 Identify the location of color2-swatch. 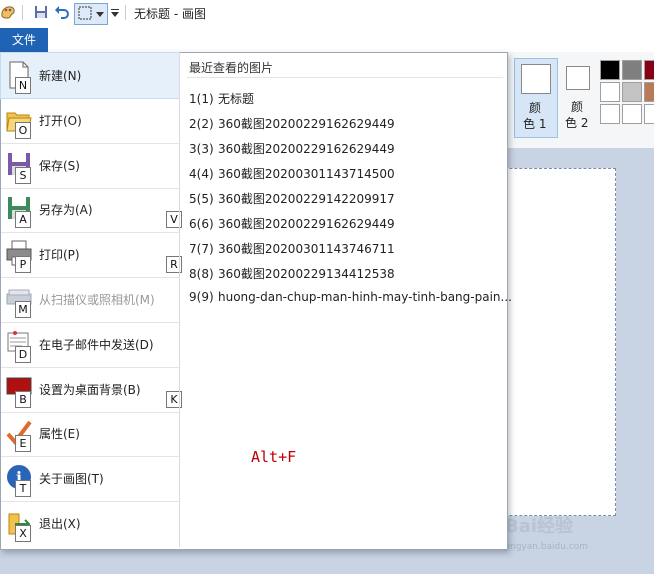
(578, 78).